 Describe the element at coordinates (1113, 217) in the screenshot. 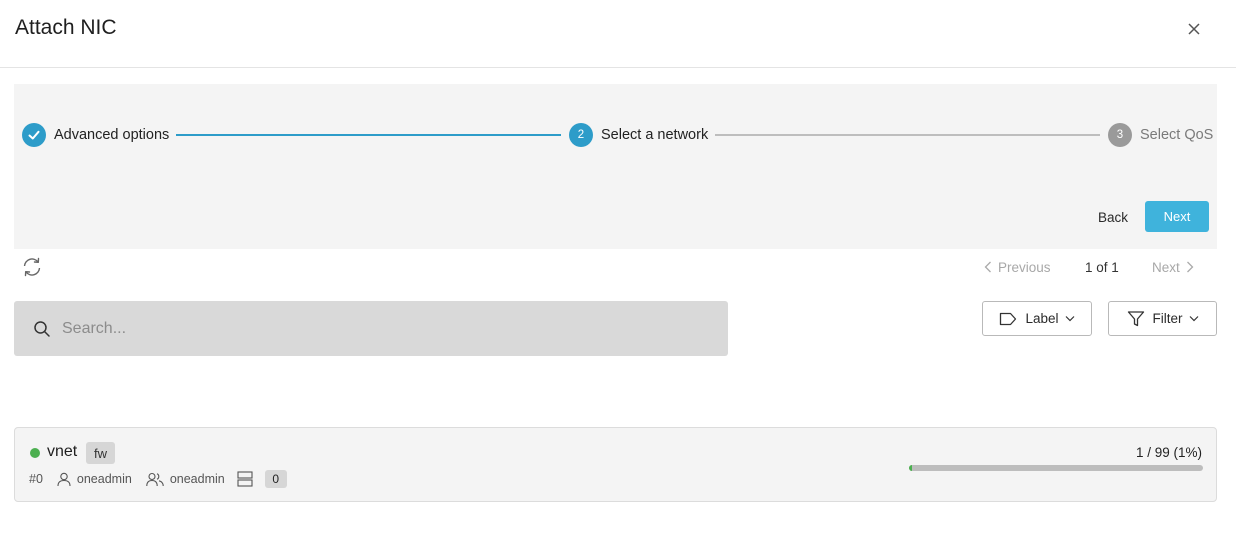

I see `back-button: Back` at that location.